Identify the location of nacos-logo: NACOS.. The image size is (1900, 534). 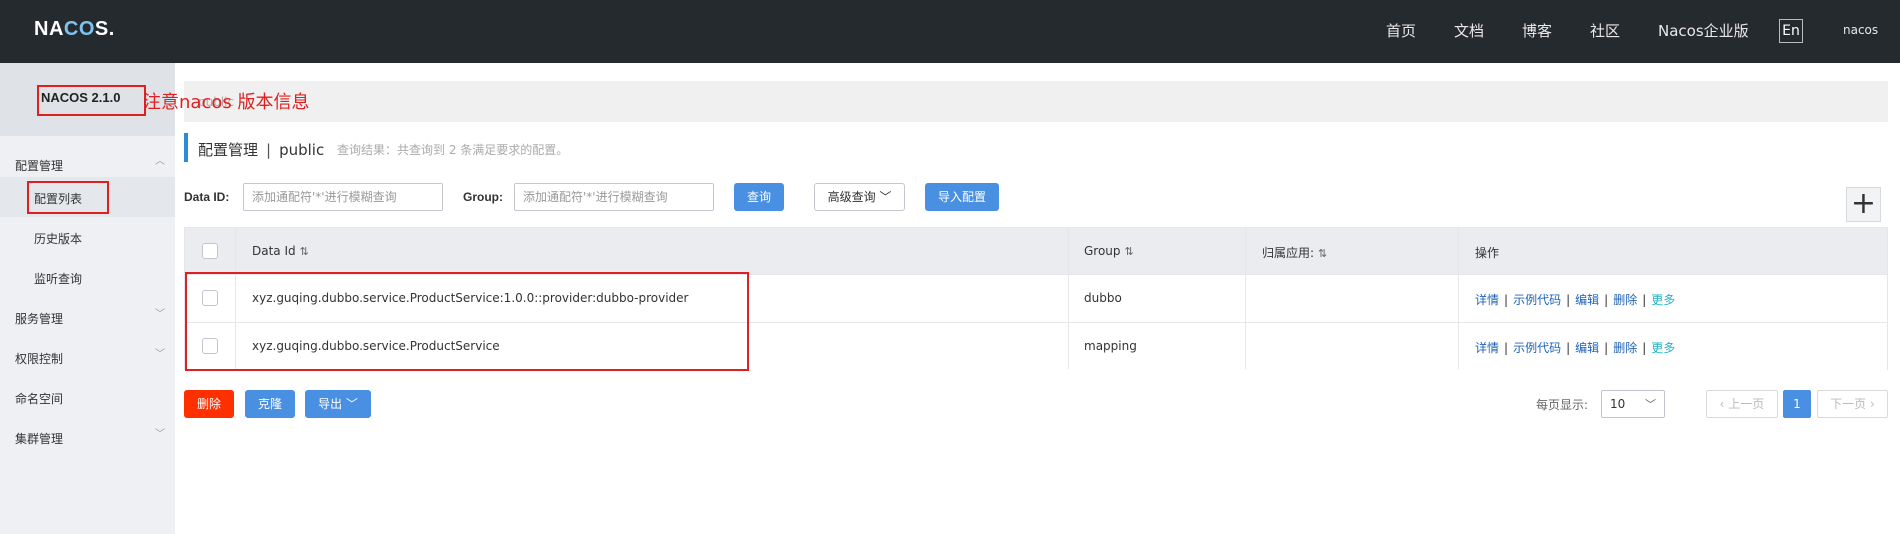
(74, 29).